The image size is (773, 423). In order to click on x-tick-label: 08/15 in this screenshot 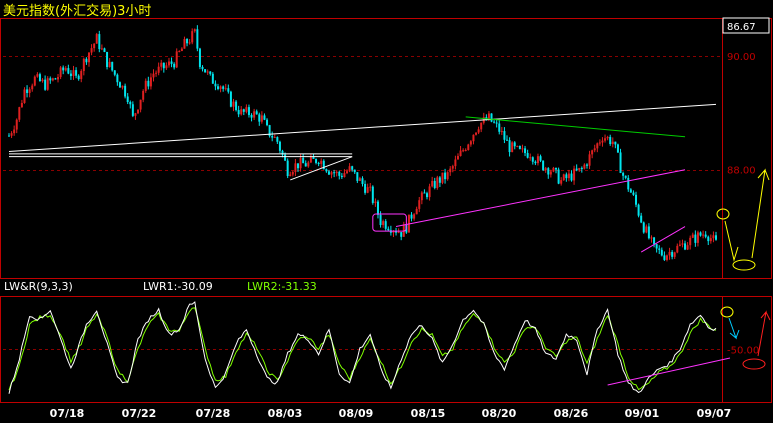, I will do `click(428, 413)`.